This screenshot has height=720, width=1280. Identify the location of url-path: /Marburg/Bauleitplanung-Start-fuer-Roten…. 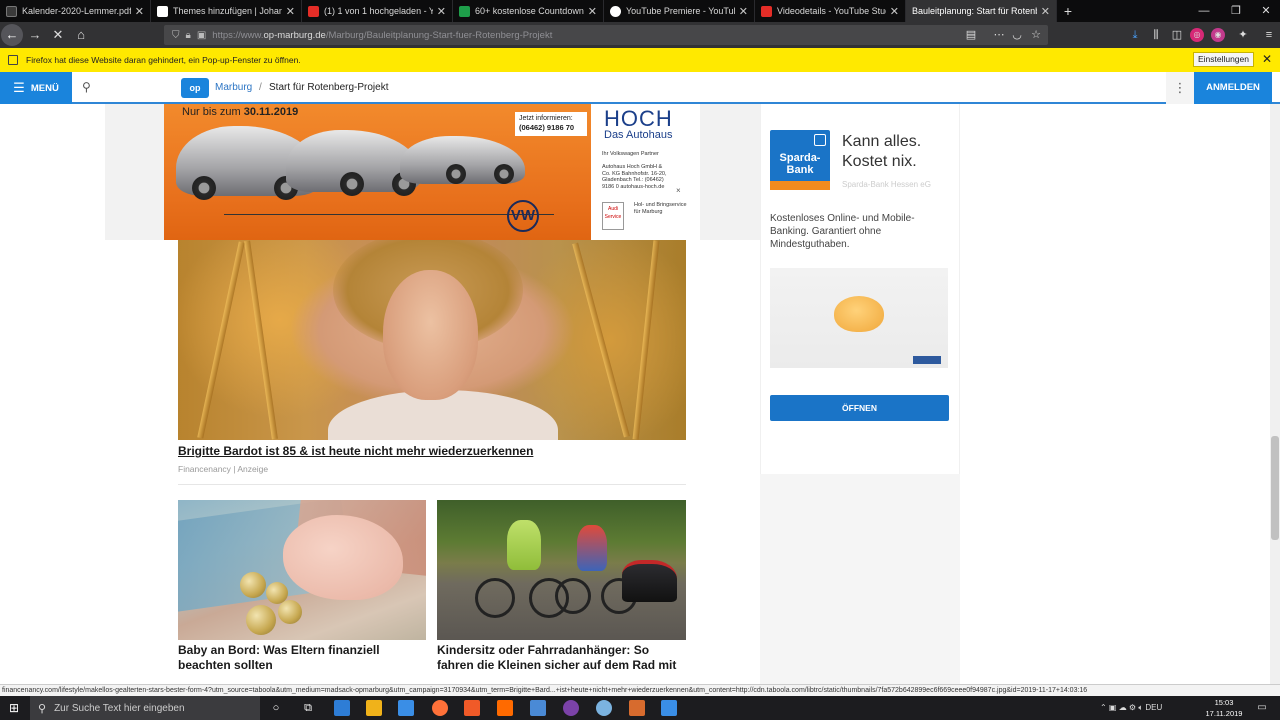
(439, 35).